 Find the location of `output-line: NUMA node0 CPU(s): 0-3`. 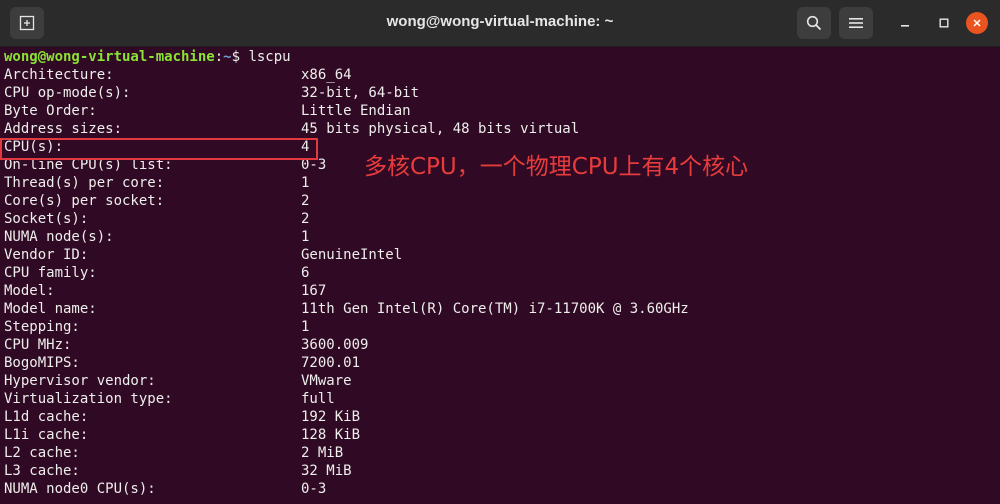

output-line: NUMA node0 CPU(s): 0-3 is located at coordinates (502, 489).